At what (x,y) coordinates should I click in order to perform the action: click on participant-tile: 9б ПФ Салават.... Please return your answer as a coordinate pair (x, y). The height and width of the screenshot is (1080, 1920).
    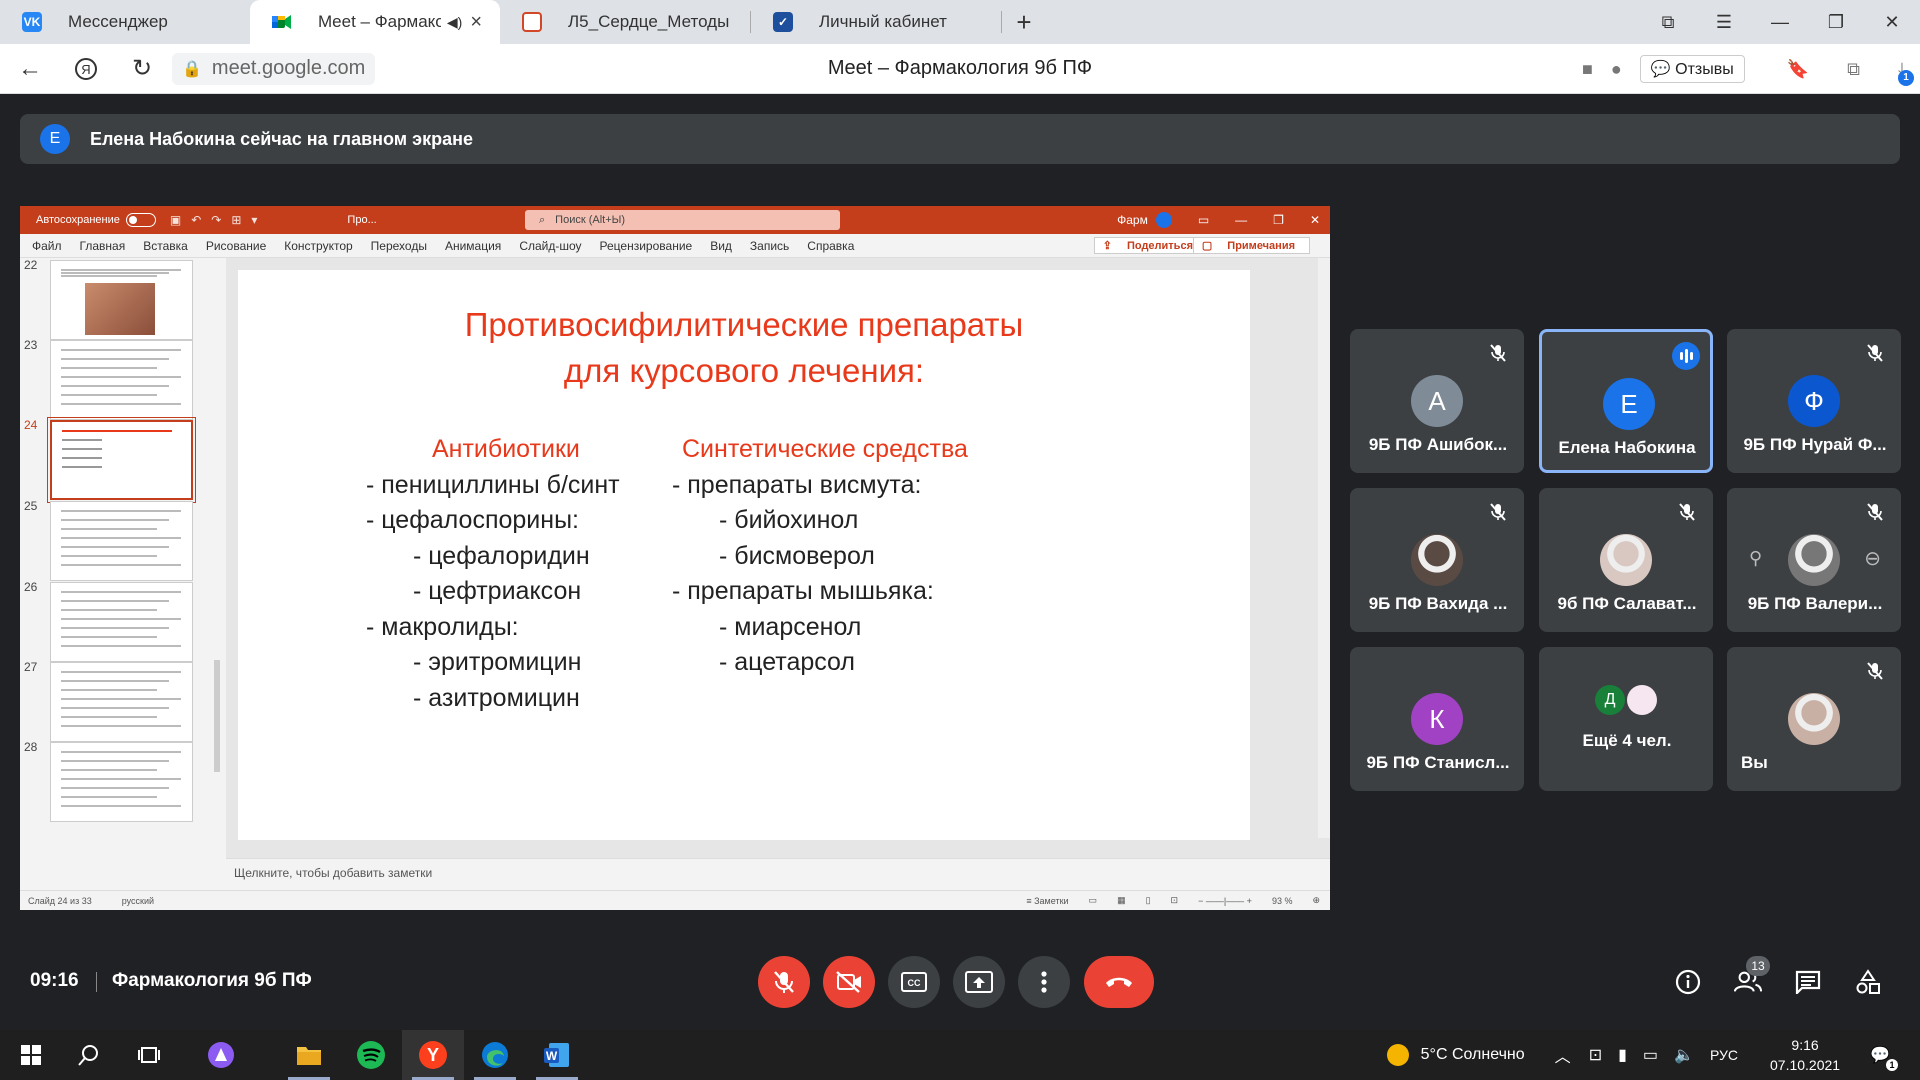
    Looking at the image, I should click on (1626, 560).